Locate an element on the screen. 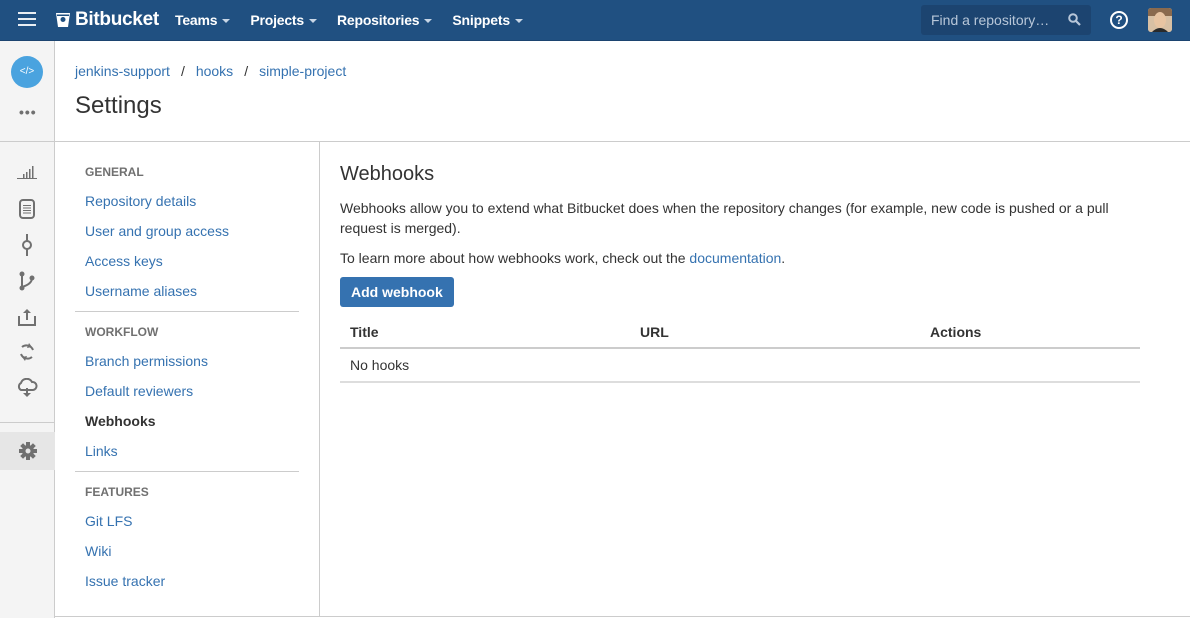  settings-nav-links: Links is located at coordinates (101, 451).